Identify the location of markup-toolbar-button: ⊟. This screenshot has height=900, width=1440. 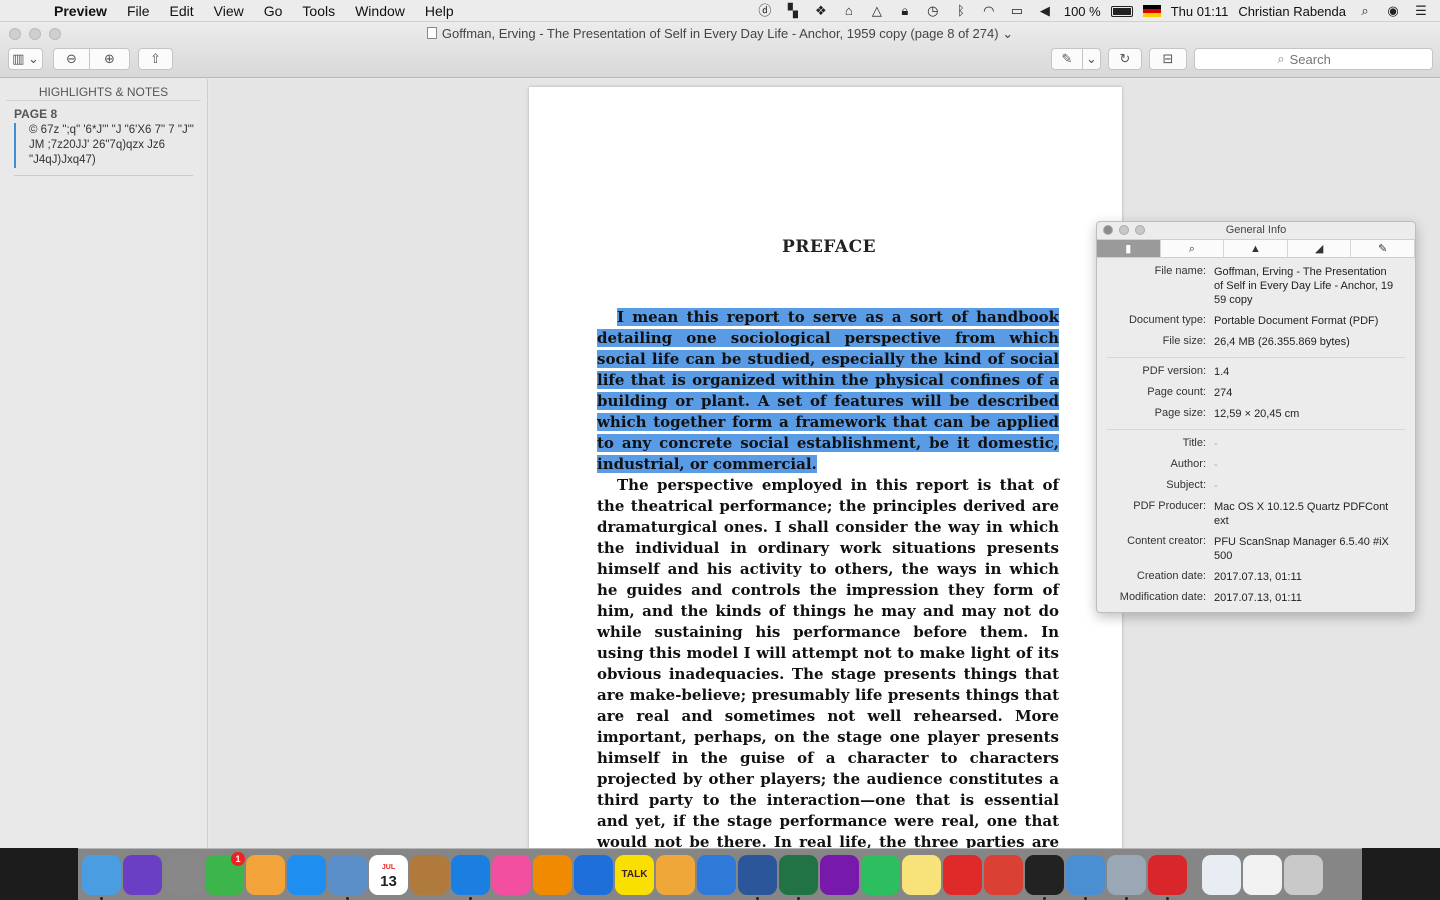
(1168, 59).